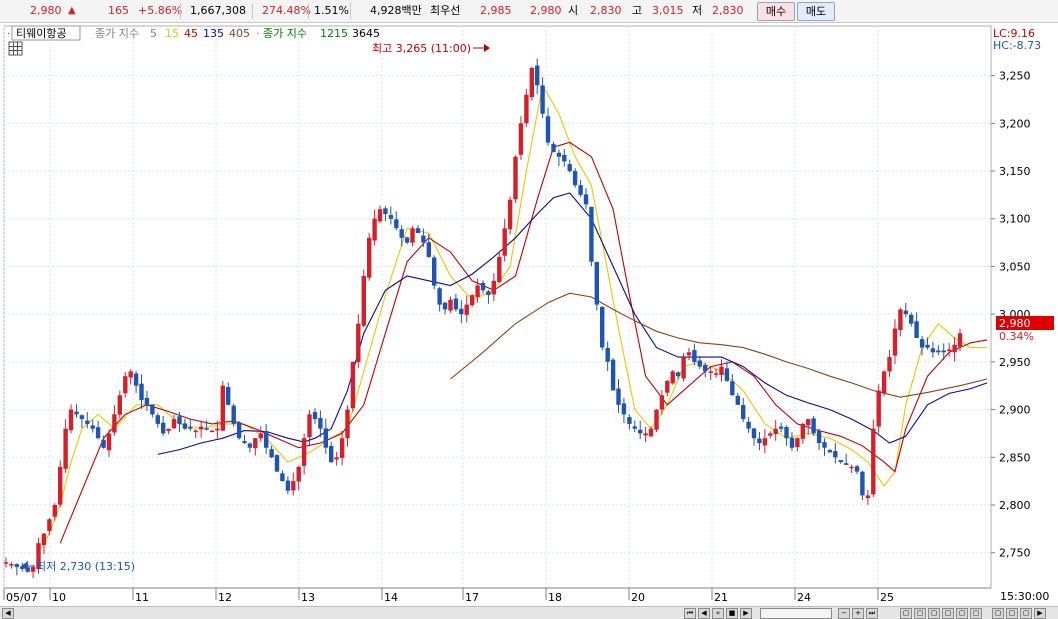 The width and height of the screenshot is (1058, 619). What do you see at coordinates (732, 613) in the screenshot?
I see `nav-stop-icon: ■` at bounding box center [732, 613].